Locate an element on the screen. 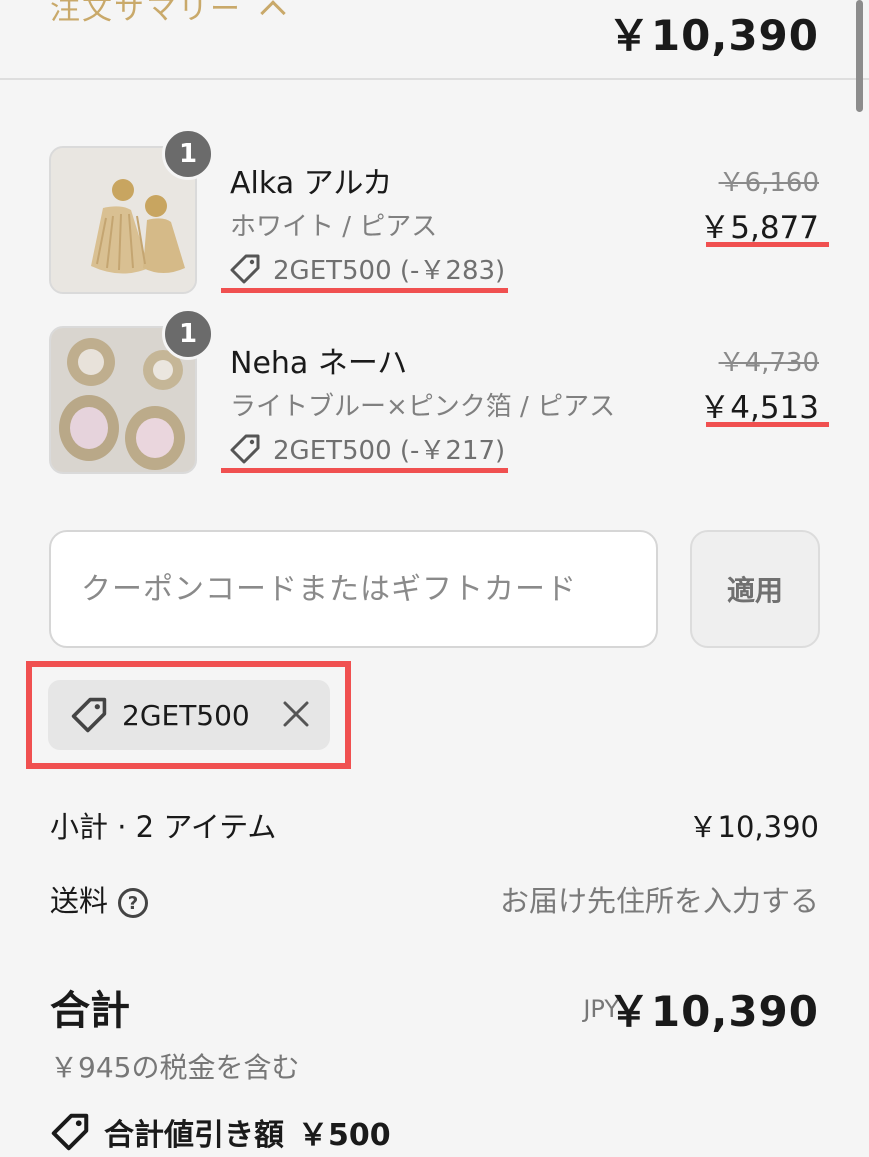  item-discount-label: 2GET500 (-￥217) is located at coordinates (389, 451).